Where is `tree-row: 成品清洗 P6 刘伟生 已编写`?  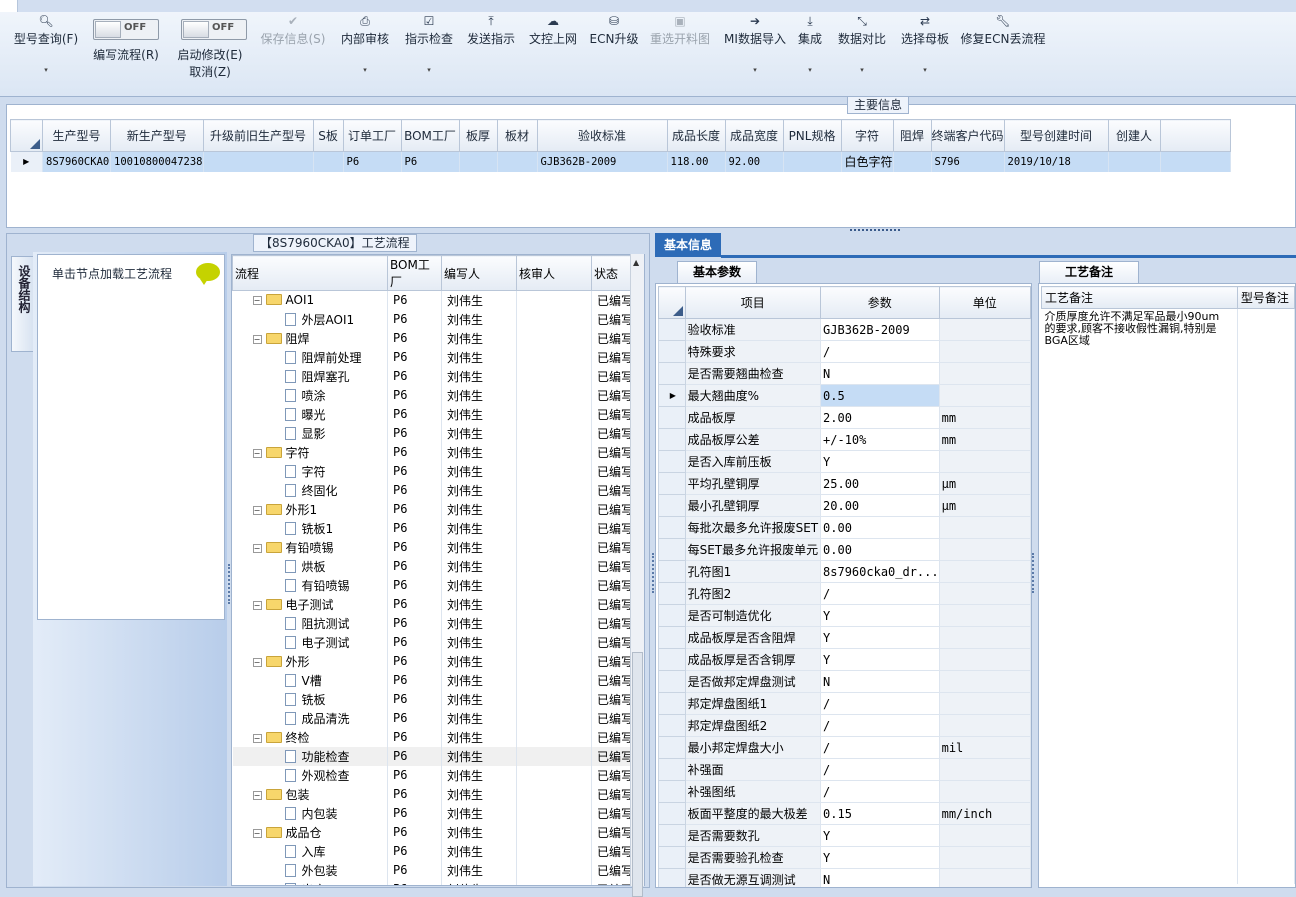
tree-row: 成品清洗 P6 刘伟生 已编写 is located at coordinates (437, 718).